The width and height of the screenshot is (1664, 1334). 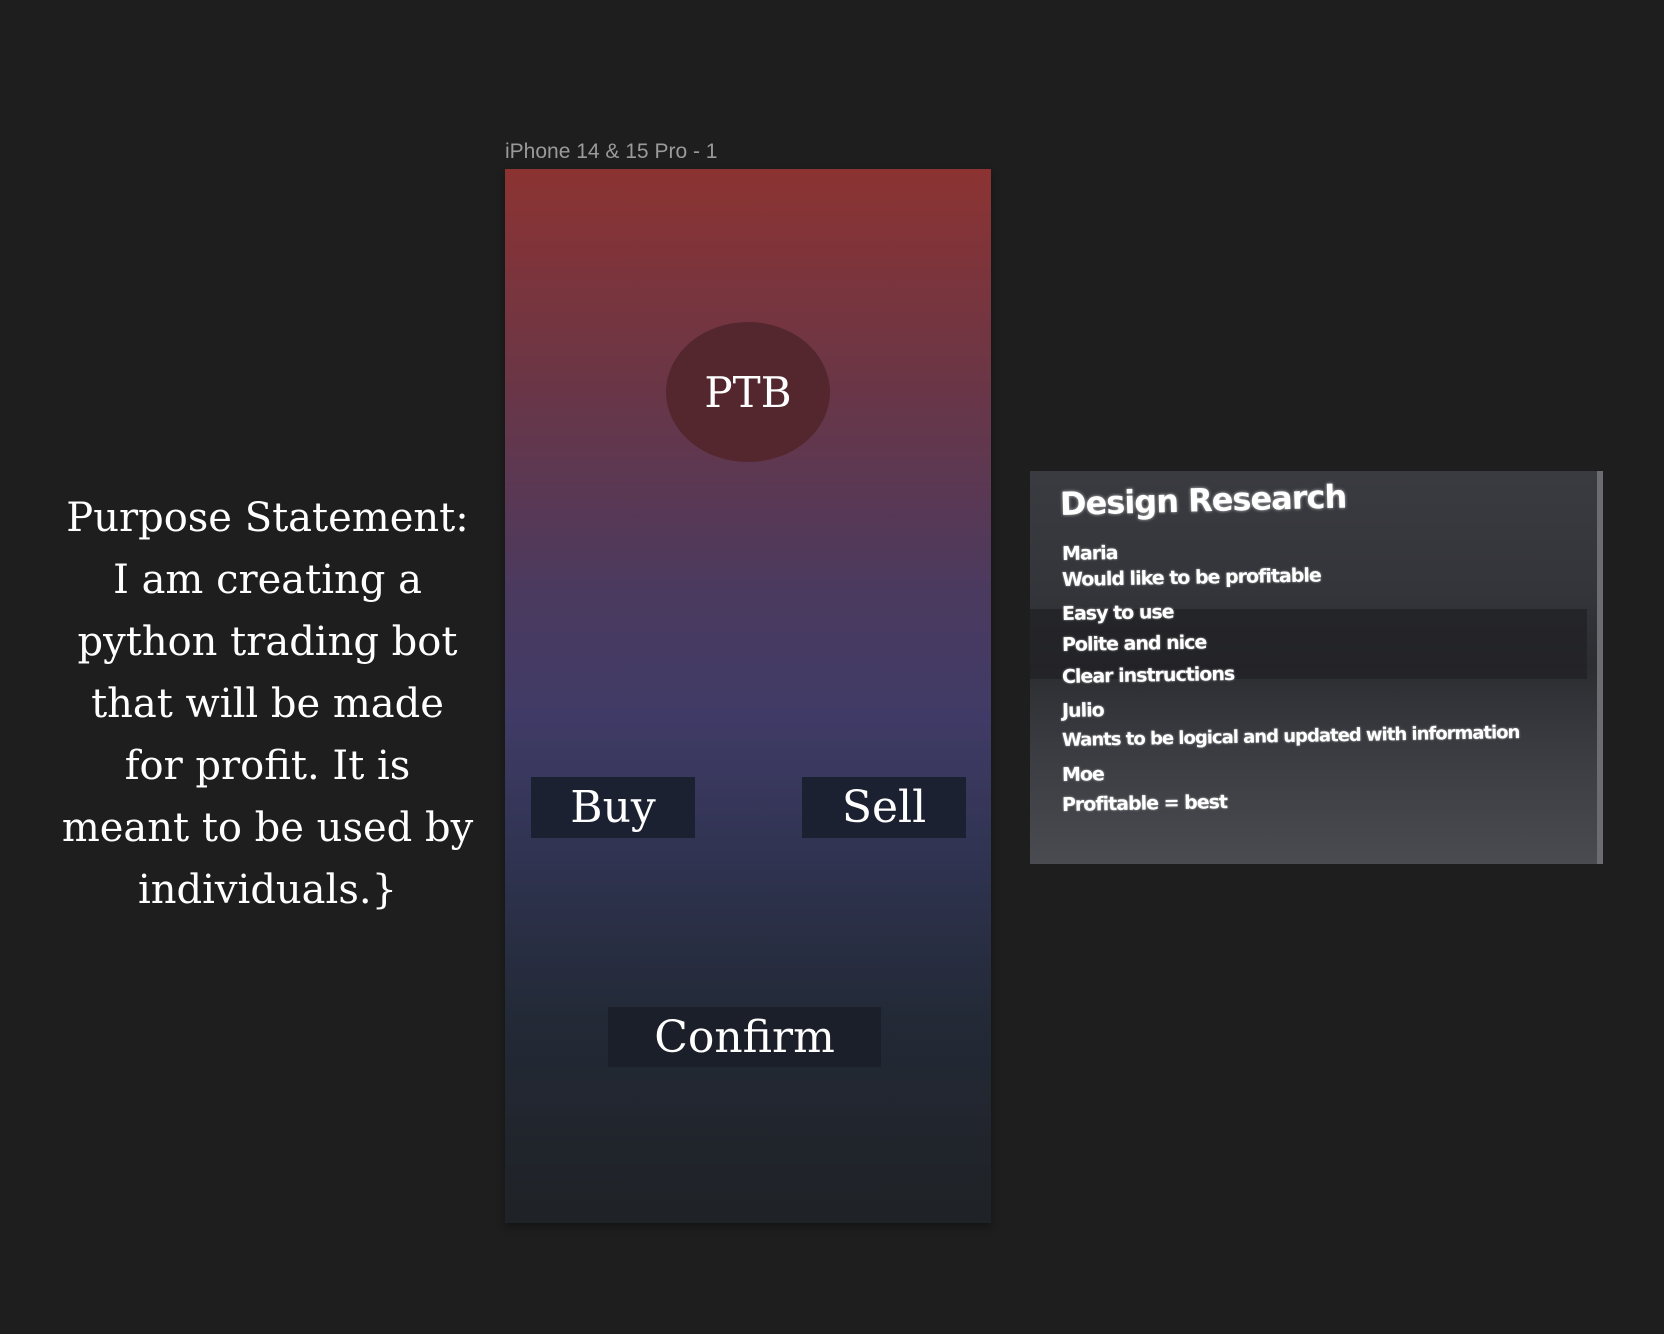 What do you see at coordinates (1134, 643) in the screenshot?
I see `research-line: Polite and nice` at bounding box center [1134, 643].